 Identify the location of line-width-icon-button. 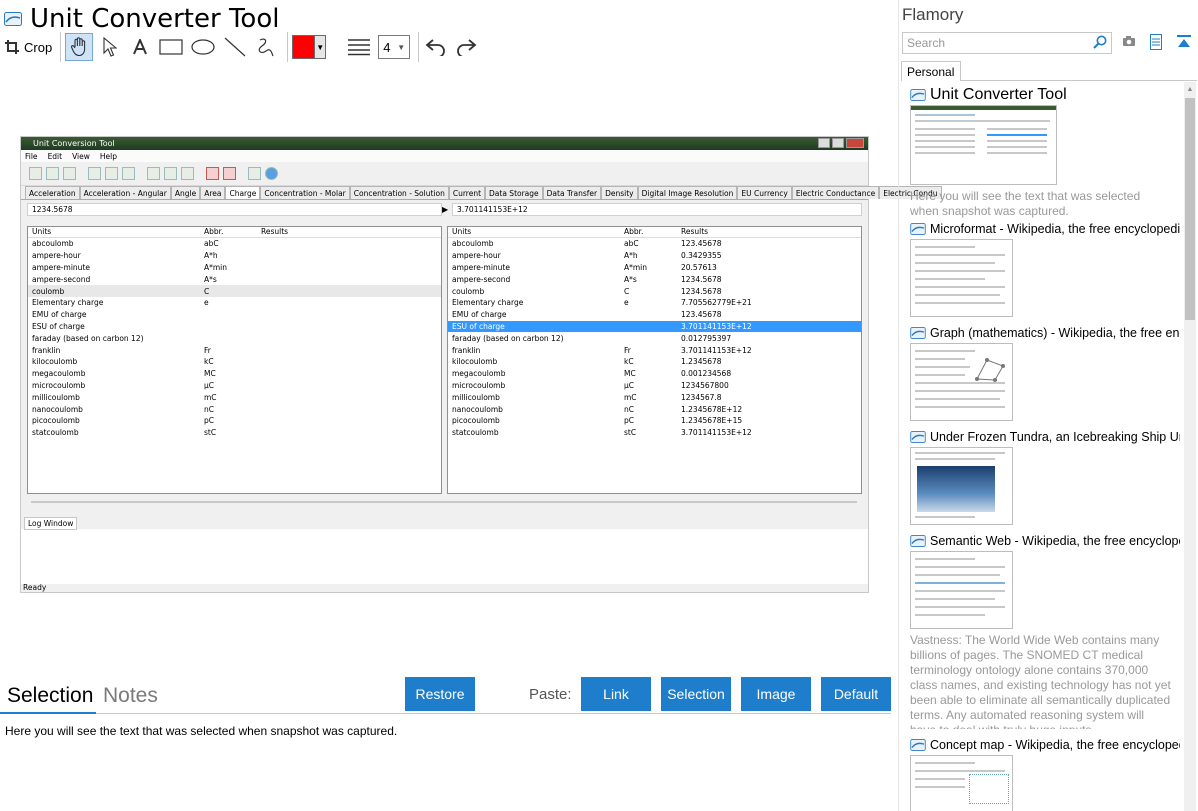
(359, 47).